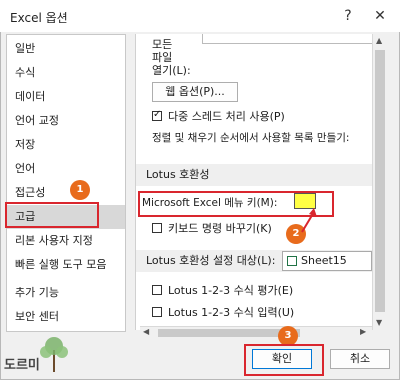 The image size is (400, 380). Describe the element at coordinates (282, 359) in the screenshot. I see `ok-button: 확인` at that location.